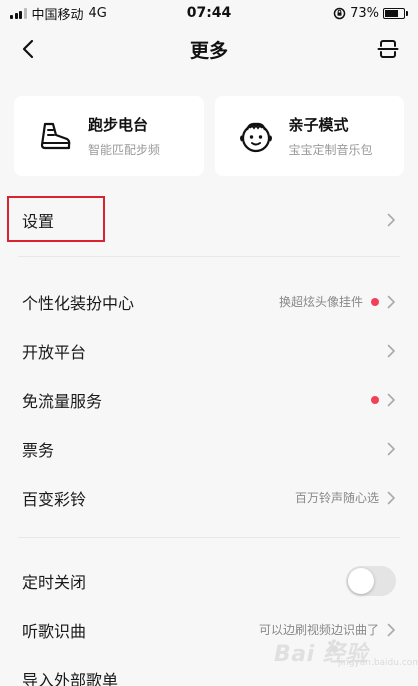  Describe the element at coordinates (209, 497) in the screenshot. I see `menu-item-ringtone: 百变彩铃 百万铃声随心选` at that location.